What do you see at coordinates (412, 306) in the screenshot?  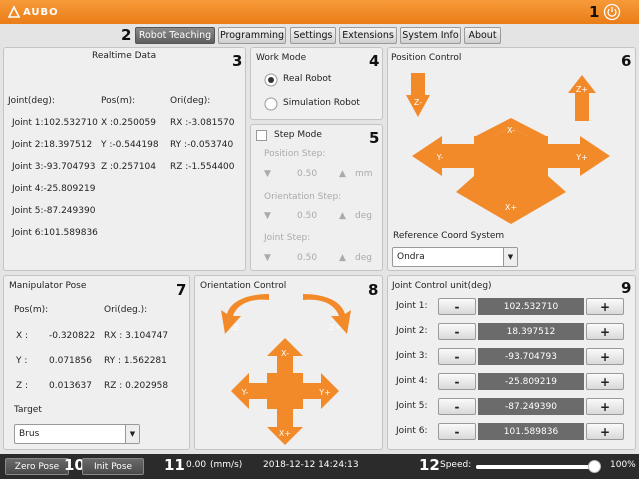 I see `joint-1-label: Joint 1:` at bounding box center [412, 306].